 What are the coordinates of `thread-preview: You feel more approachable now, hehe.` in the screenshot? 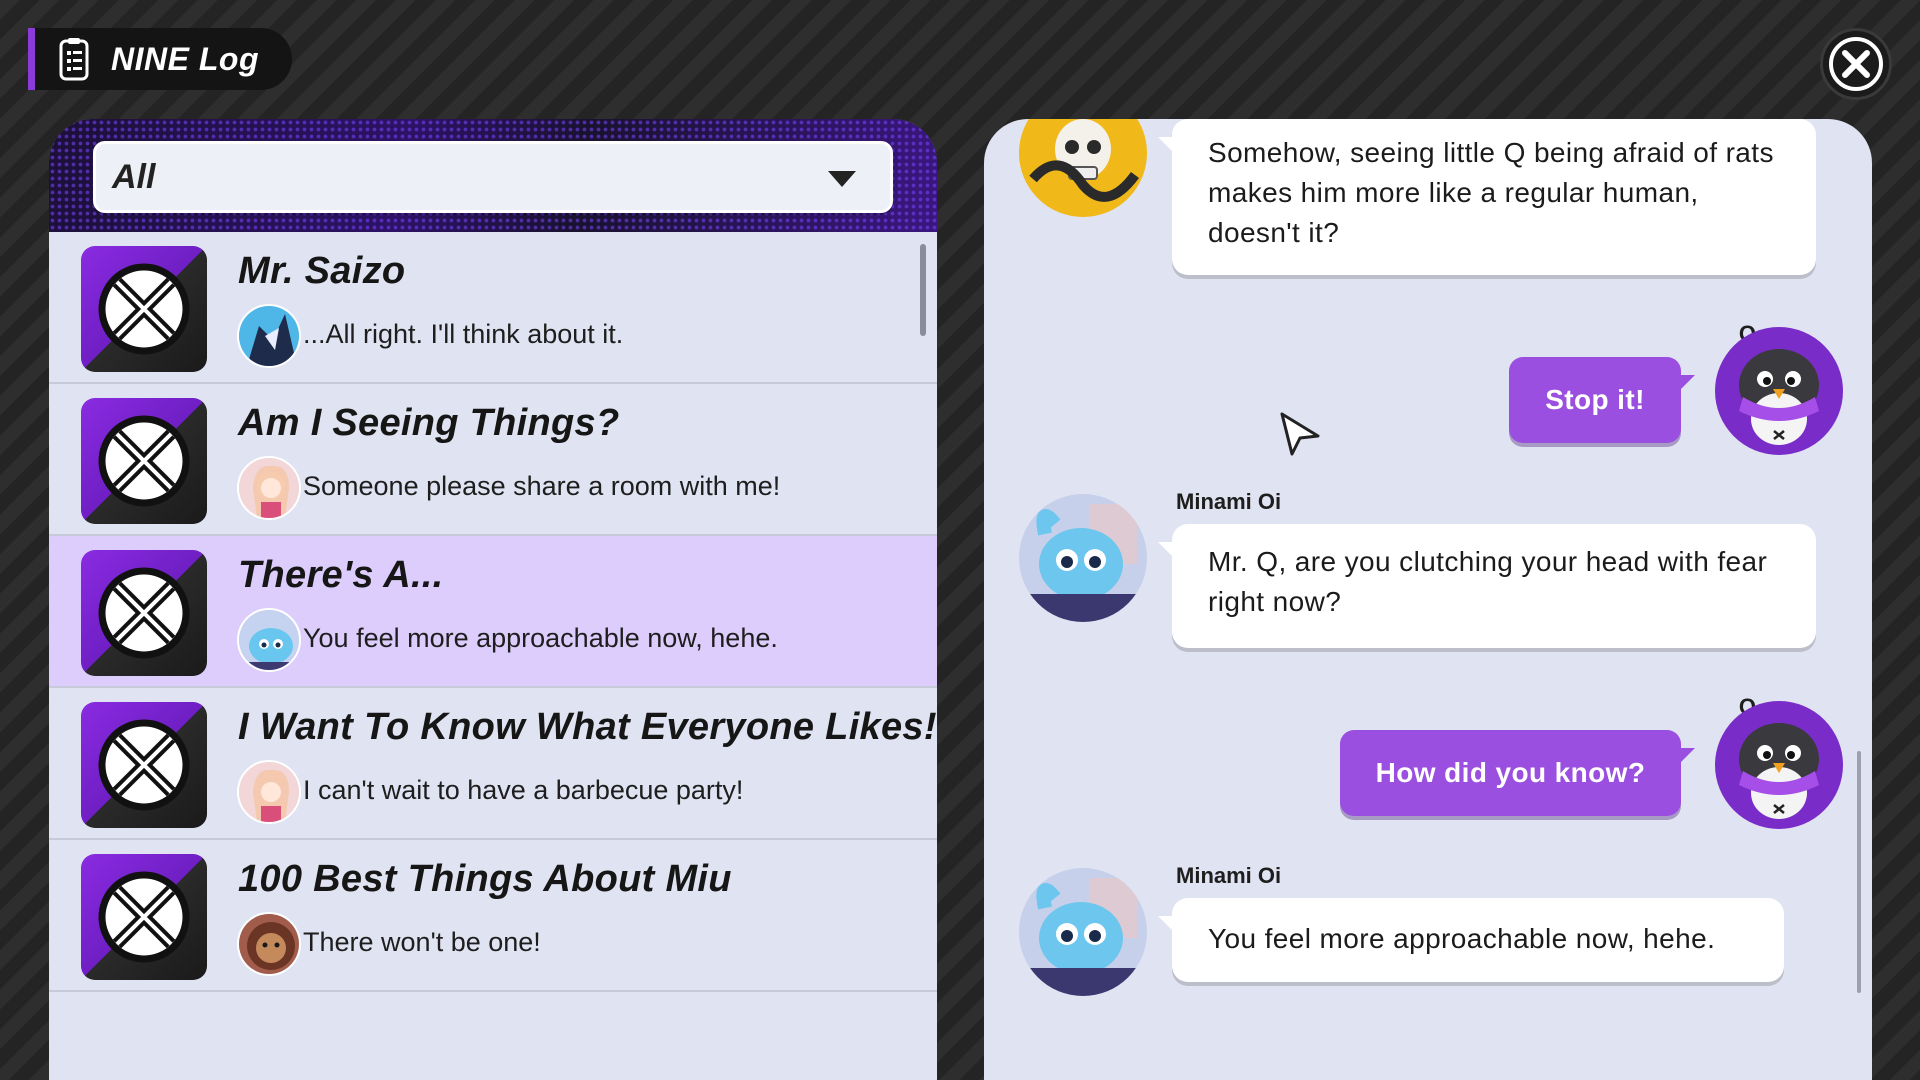 It's located at (540, 638).